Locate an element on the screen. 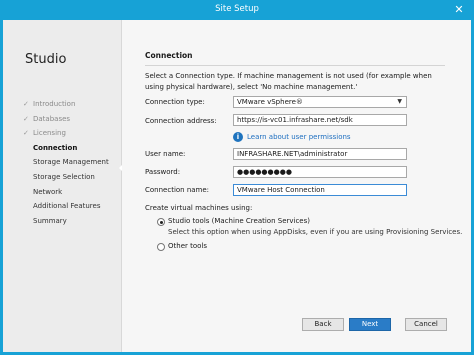 This screenshot has height=355, width=474. step-connection: Connection is located at coordinates (66, 148).